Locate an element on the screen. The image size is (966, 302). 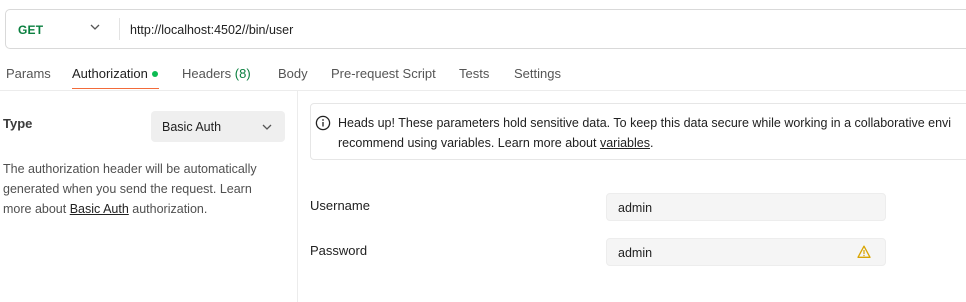
url-separator is located at coordinates (119, 29).